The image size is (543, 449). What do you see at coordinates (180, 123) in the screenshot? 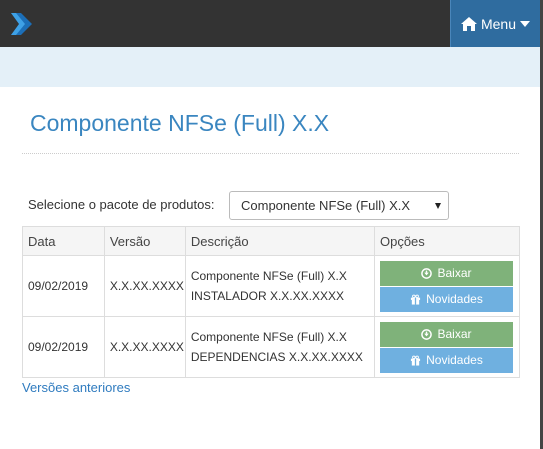
I see `page-title: Componente NFSe (Full) X.X` at bounding box center [180, 123].